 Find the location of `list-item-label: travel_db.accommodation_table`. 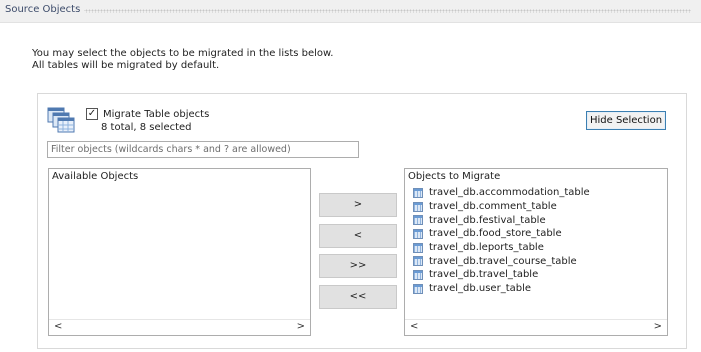

list-item-label: travel_db.accommodation_table is located at coordinates (509, 193).